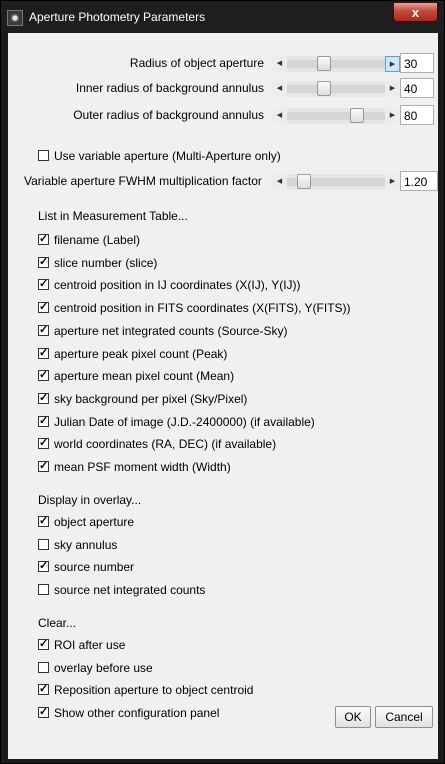 This screenshot has width=445, height=764. Describe the element at coordinates (144, 376) in the screenshot. I see `measurement-option-label: aperture mean pixel count (Mean)` at that location.